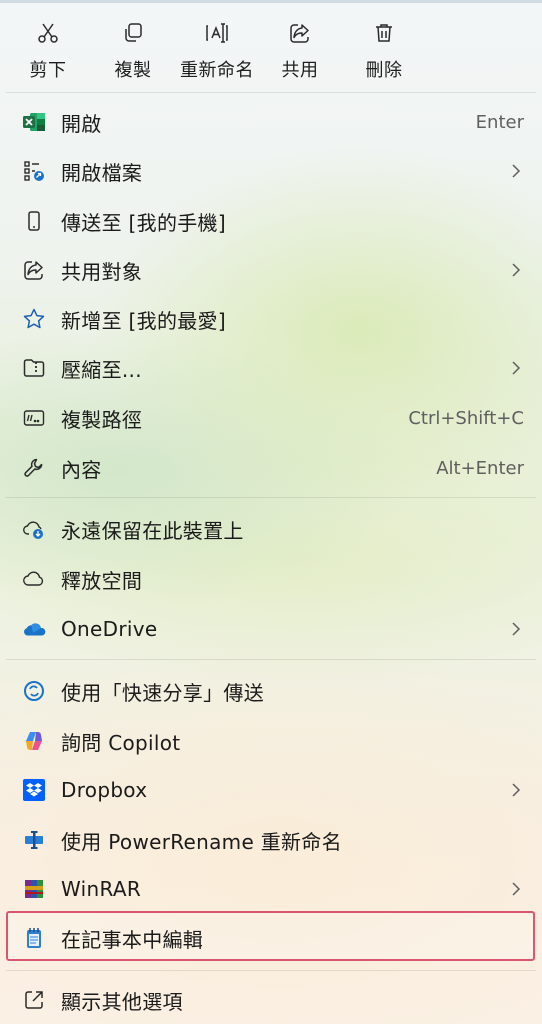  I want to click on menu-item-dropbox: Dropbox, so click(271, 790).